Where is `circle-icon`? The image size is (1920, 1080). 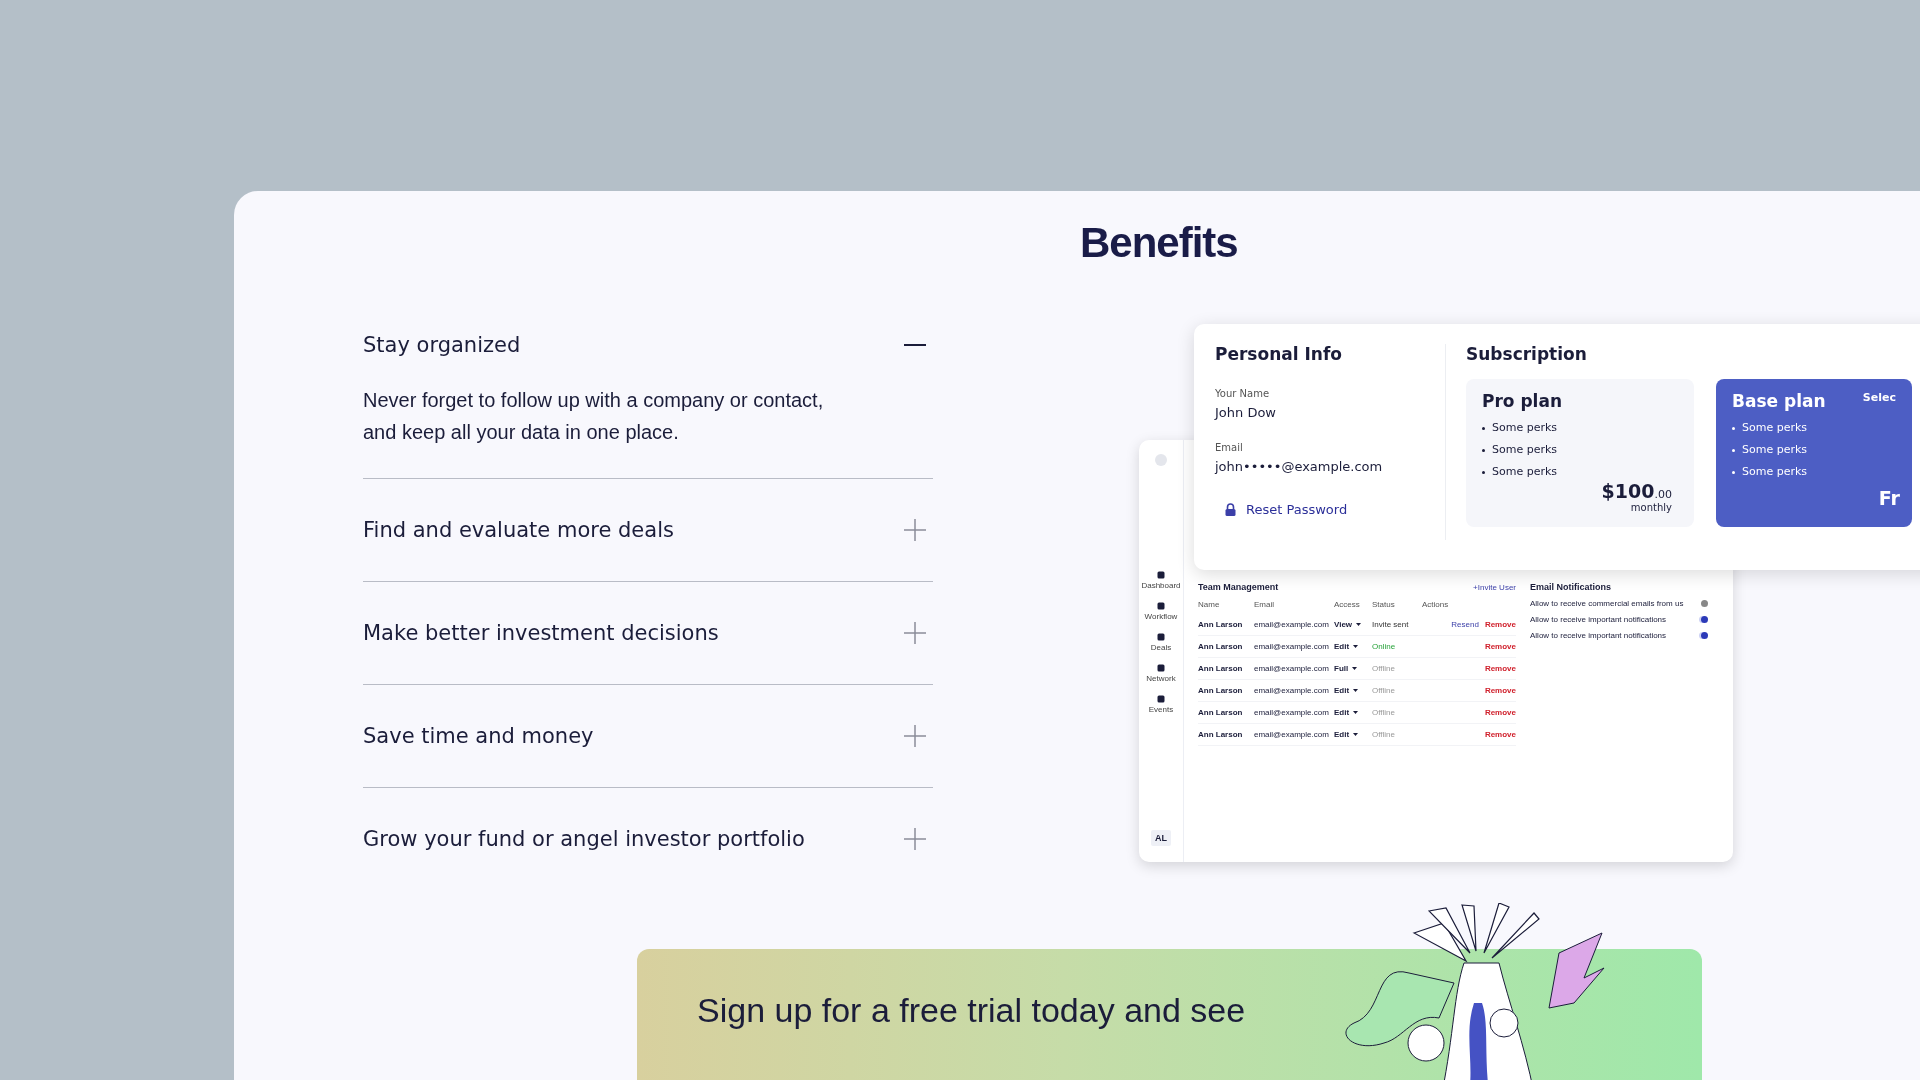
circle-icon is located at coordinates (1161, 460).